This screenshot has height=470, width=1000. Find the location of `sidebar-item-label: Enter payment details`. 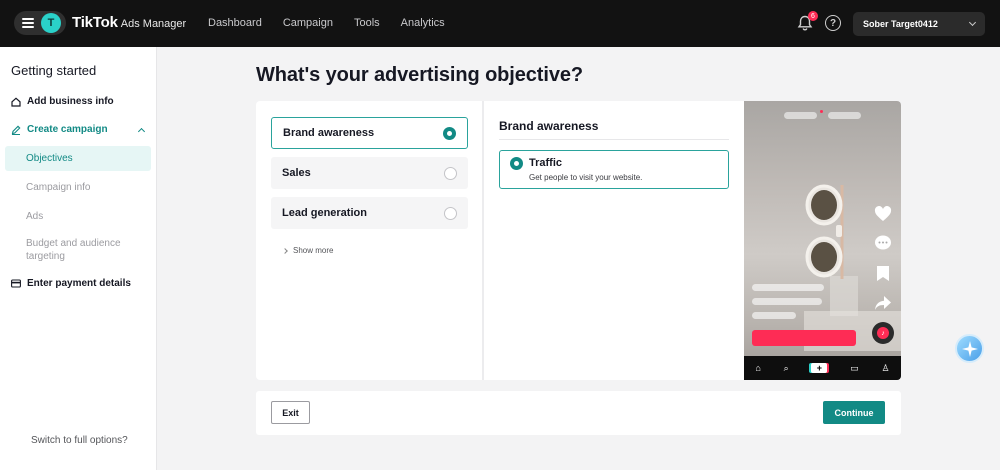

sidebar-item-label: Enter payment details is located at coordinates (79, 283).